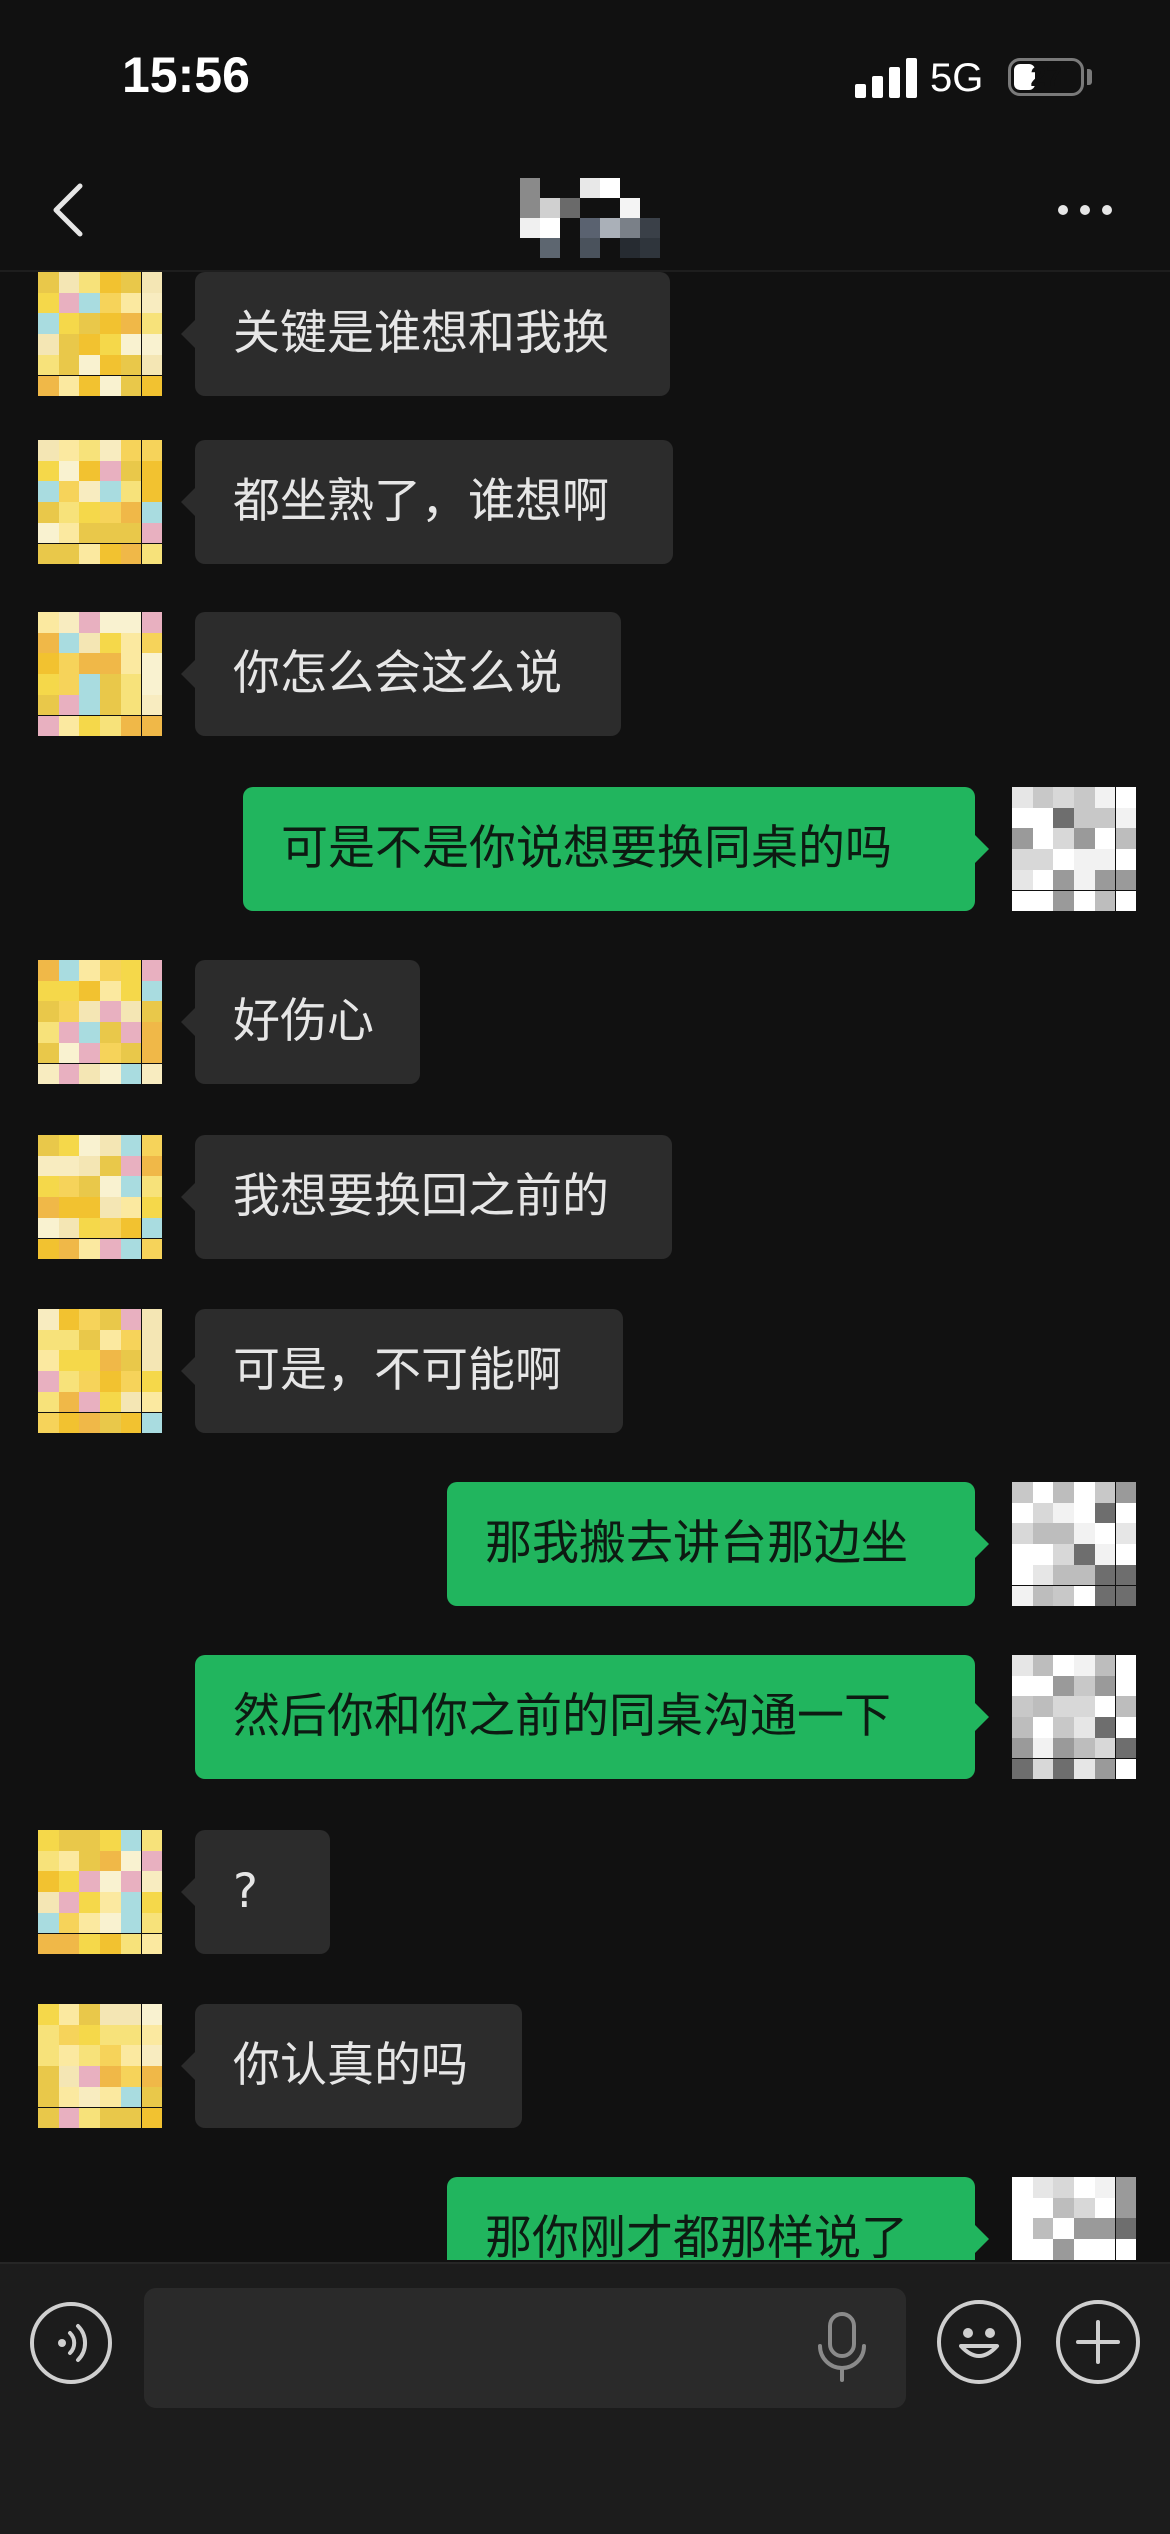  Describe the element at coordinates (409, 1371) in the screenshot. I see `message-bubble: 可是，不可能啊` at that location.